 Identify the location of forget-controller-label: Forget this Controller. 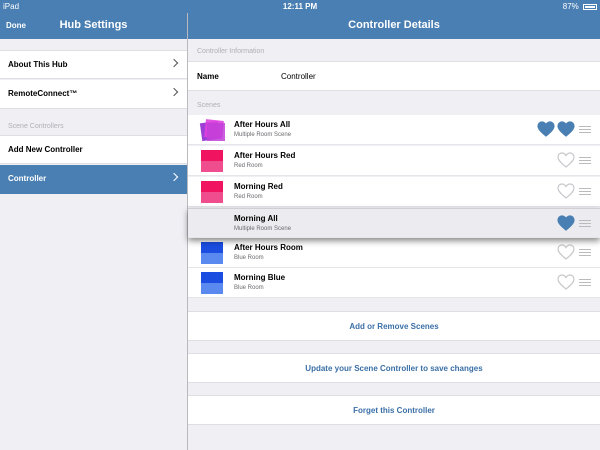
(394, 410).